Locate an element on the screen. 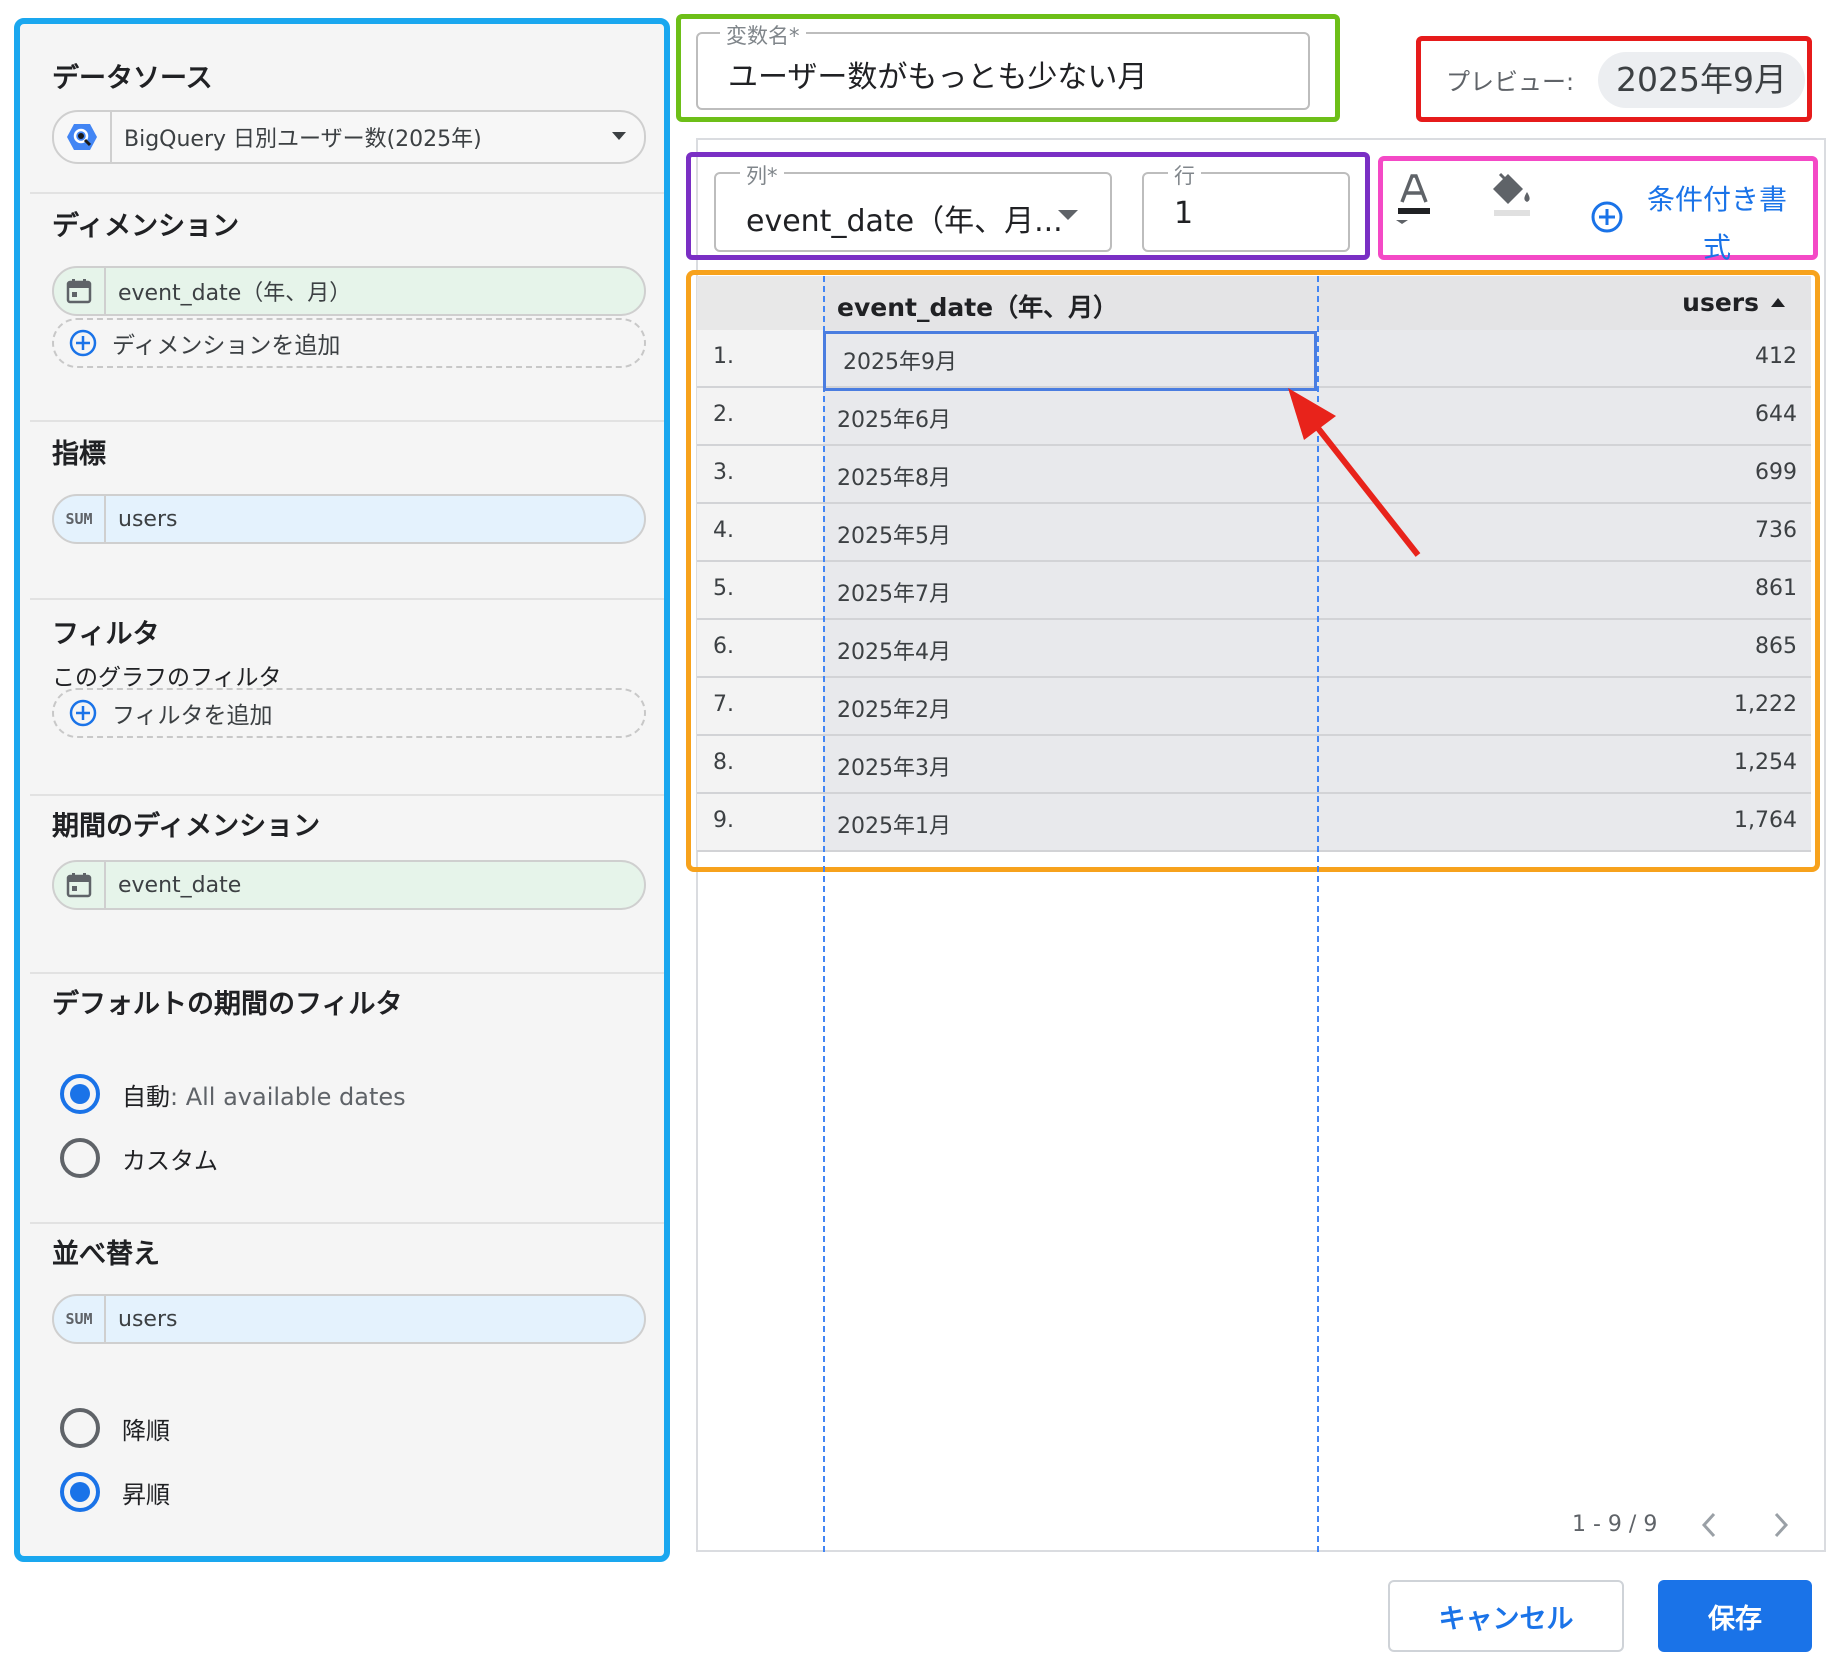 The width and height of the screenshot is (1834, 1662). preview-label: プレビュー: is located at coordinates (1510, 82).